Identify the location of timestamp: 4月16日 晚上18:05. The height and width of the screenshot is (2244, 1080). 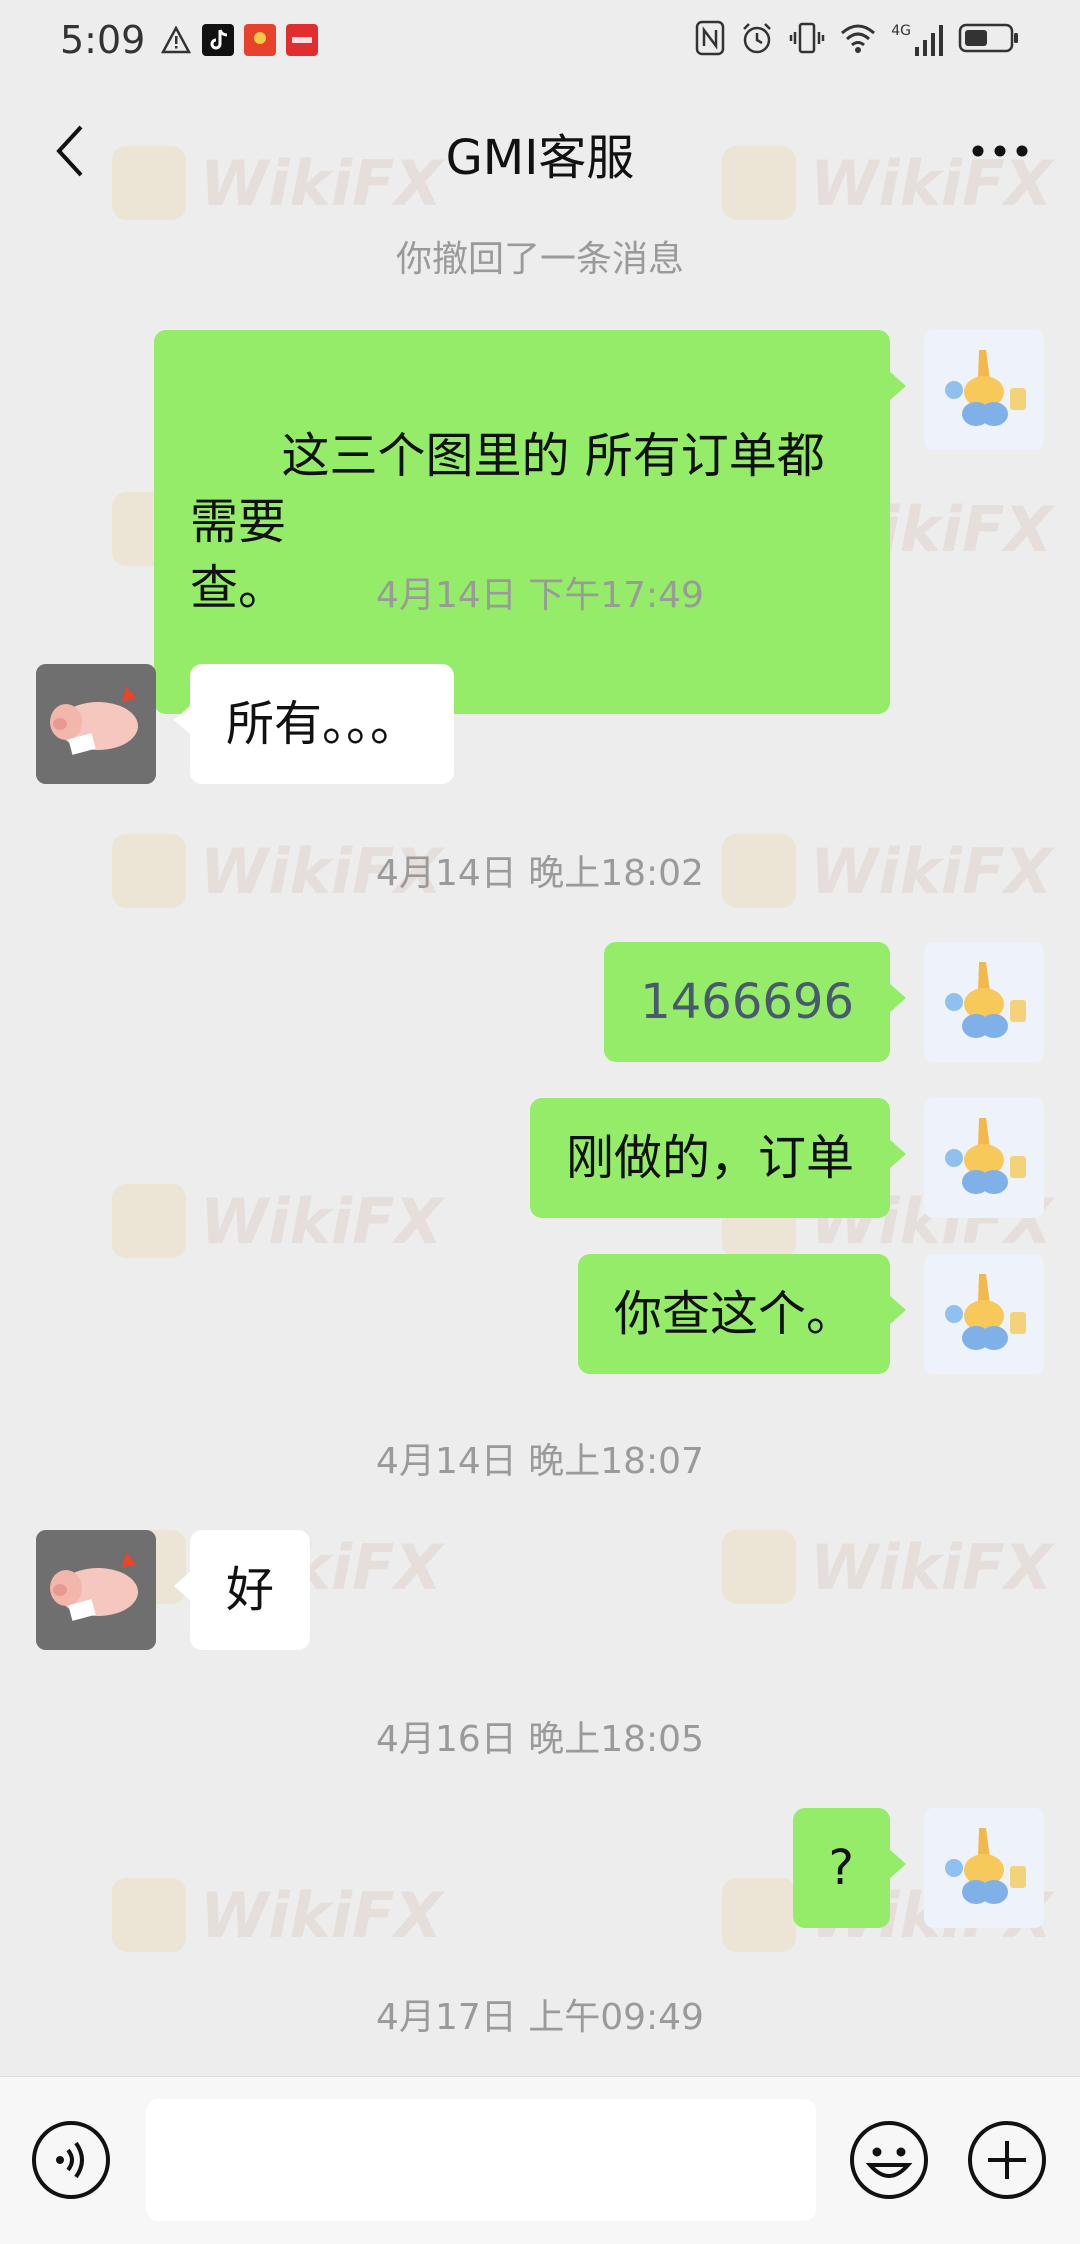
(540, 1739).